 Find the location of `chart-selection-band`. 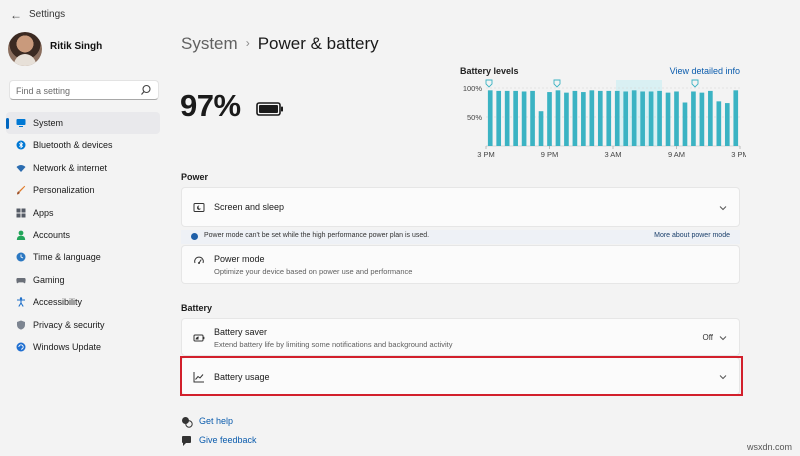

chart-selection-band is located at coordinates (639, 113).